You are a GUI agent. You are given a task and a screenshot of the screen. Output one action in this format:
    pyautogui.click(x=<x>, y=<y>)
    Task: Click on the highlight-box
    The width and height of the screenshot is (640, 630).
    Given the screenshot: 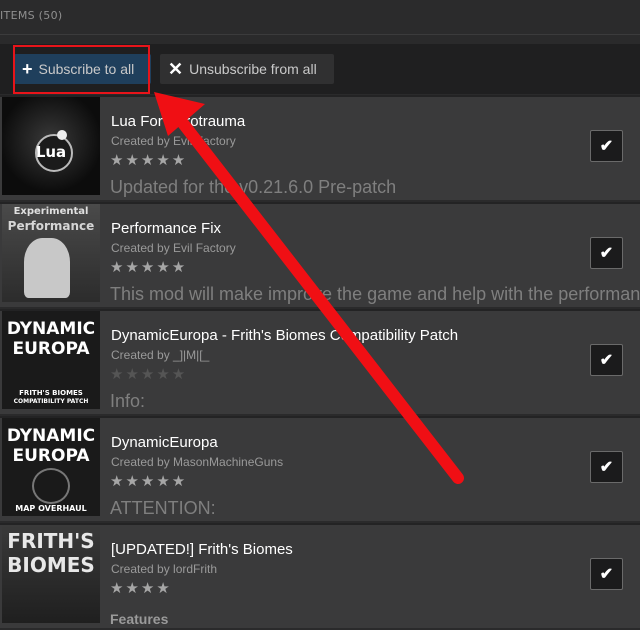 What is the action you would take?
    pyautogui.click(x=81, y=69)
    